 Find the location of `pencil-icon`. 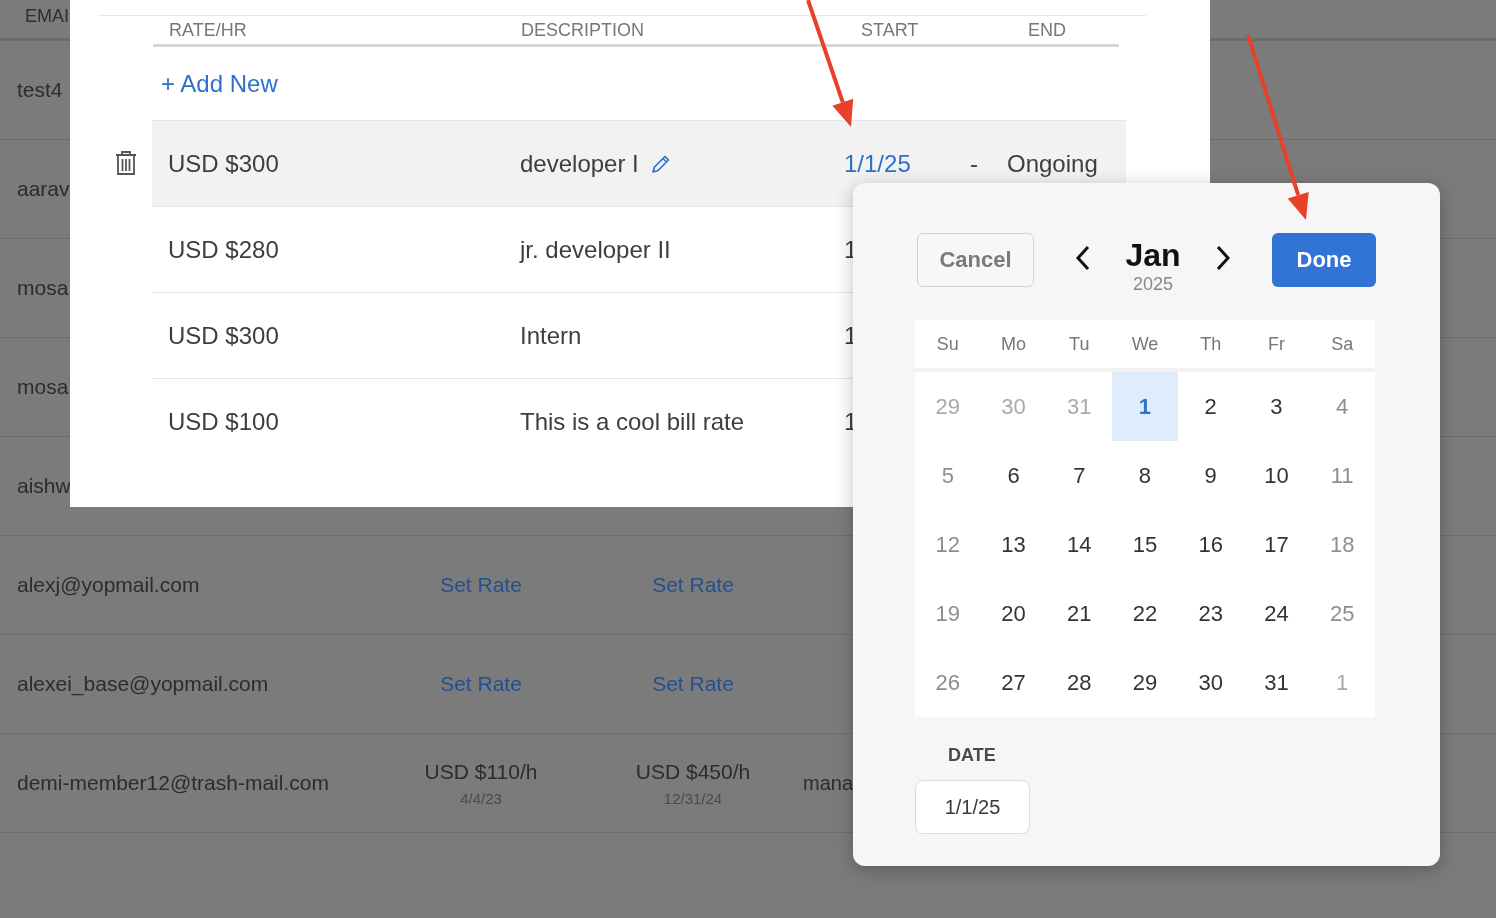

pencil-icon is located at coordinates (660, 163).